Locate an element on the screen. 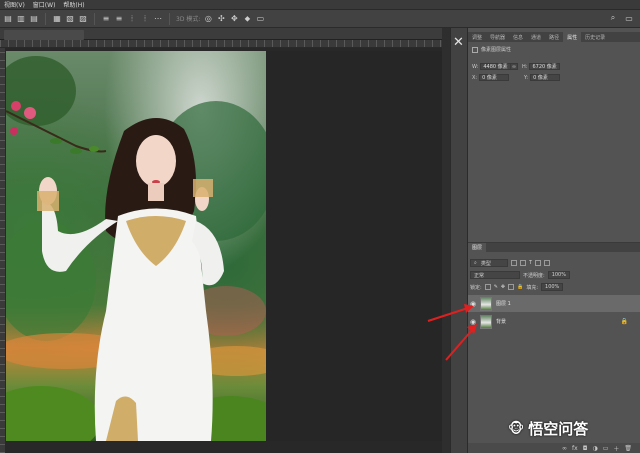  annotation-arrows is located at coordinates (452, 332).